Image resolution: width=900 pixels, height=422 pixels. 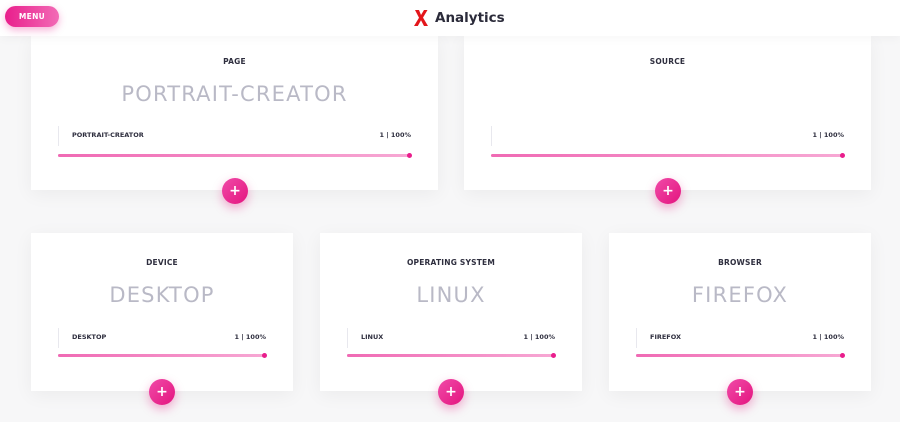 What do you see at coordinates (740, 392) in the screenshot?
I see `add-browser-button: +` at bounding box center [740, 392].